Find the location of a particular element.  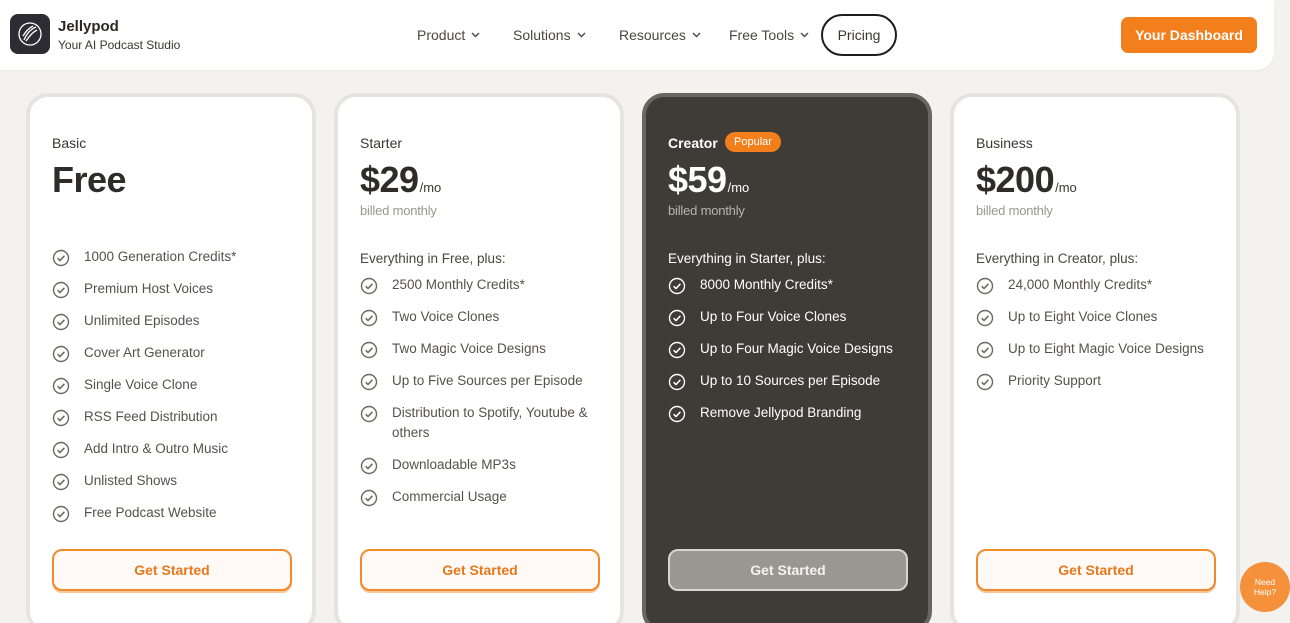

feature-item: Up to Five Sources per Episode is located at coordinates (485, 381).